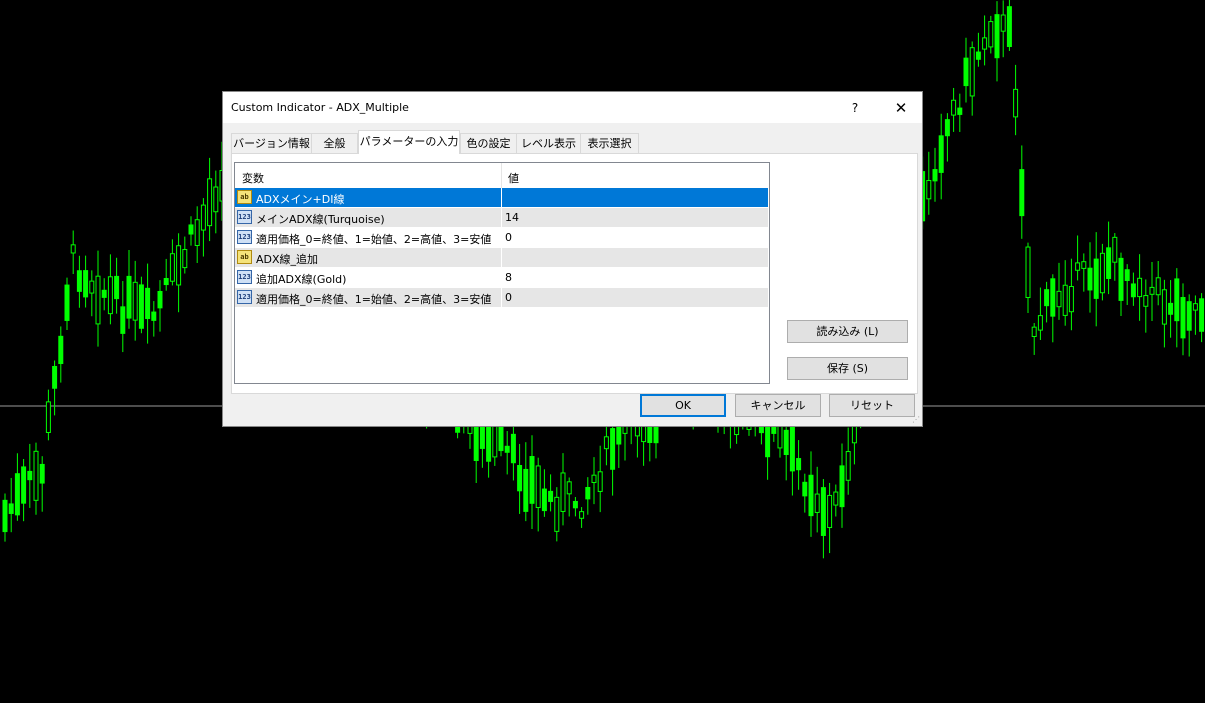 The image size is (1205, 703). Describe the element at coordinates (271, 143) in the screenshot. I see `tab-version-info: バージョン情報` at that location.